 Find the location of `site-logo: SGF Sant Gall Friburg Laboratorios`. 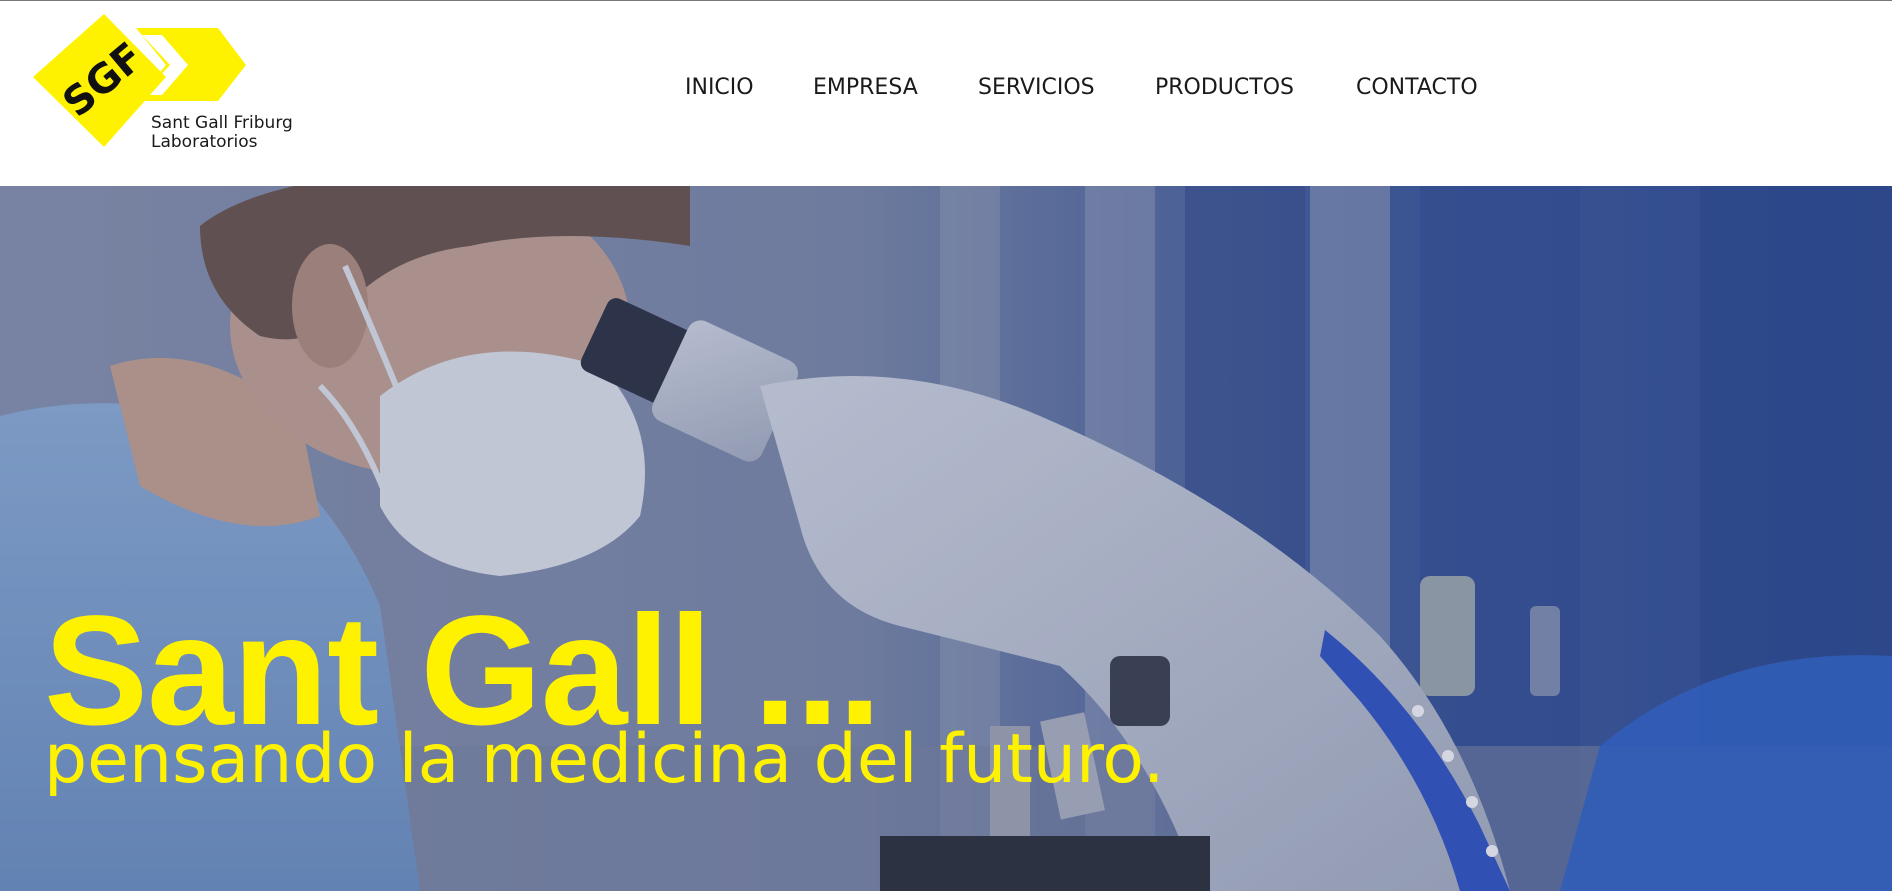

site-logo: SGF Sant Gall Friburg Laboratorios is located at coordinates (175, 86).